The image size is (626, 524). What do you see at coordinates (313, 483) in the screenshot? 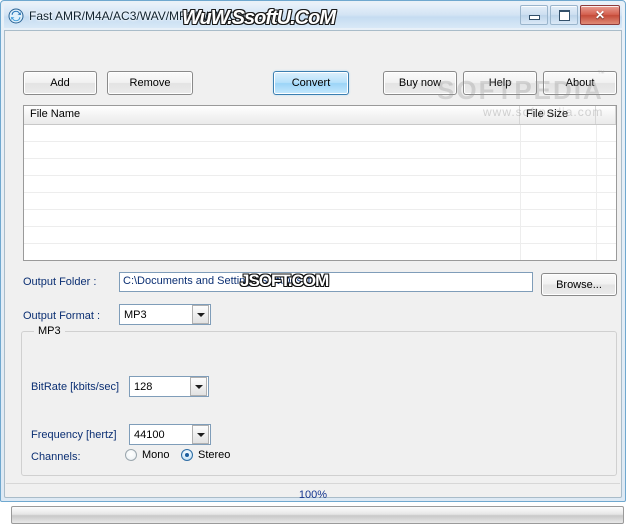
I see `status-separator` at bounding box center [313, 483].